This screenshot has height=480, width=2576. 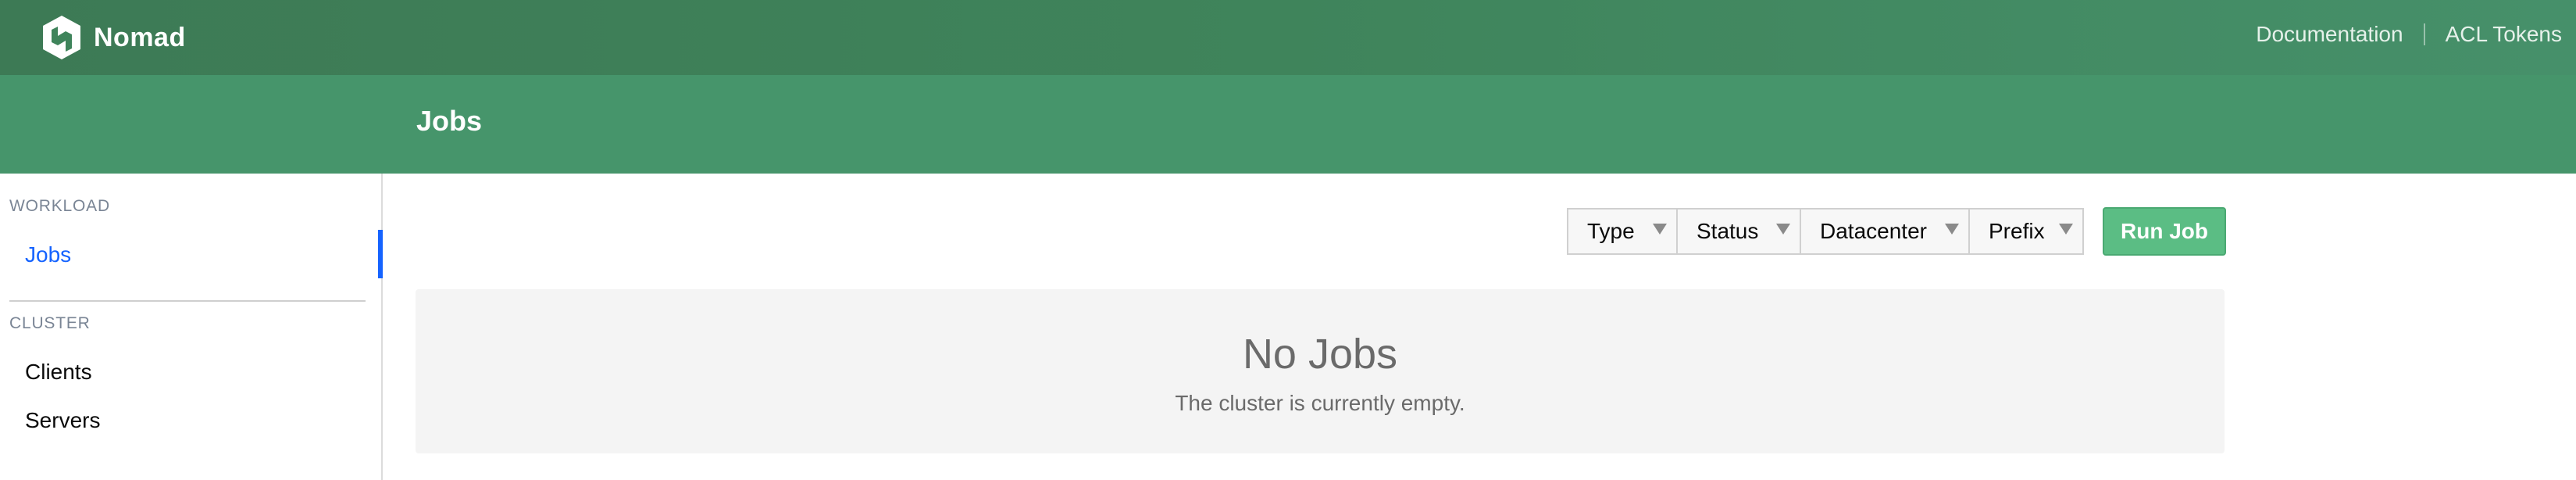 I want to click on empty-state-title: No Jobs, so click(x=1320, y=354).